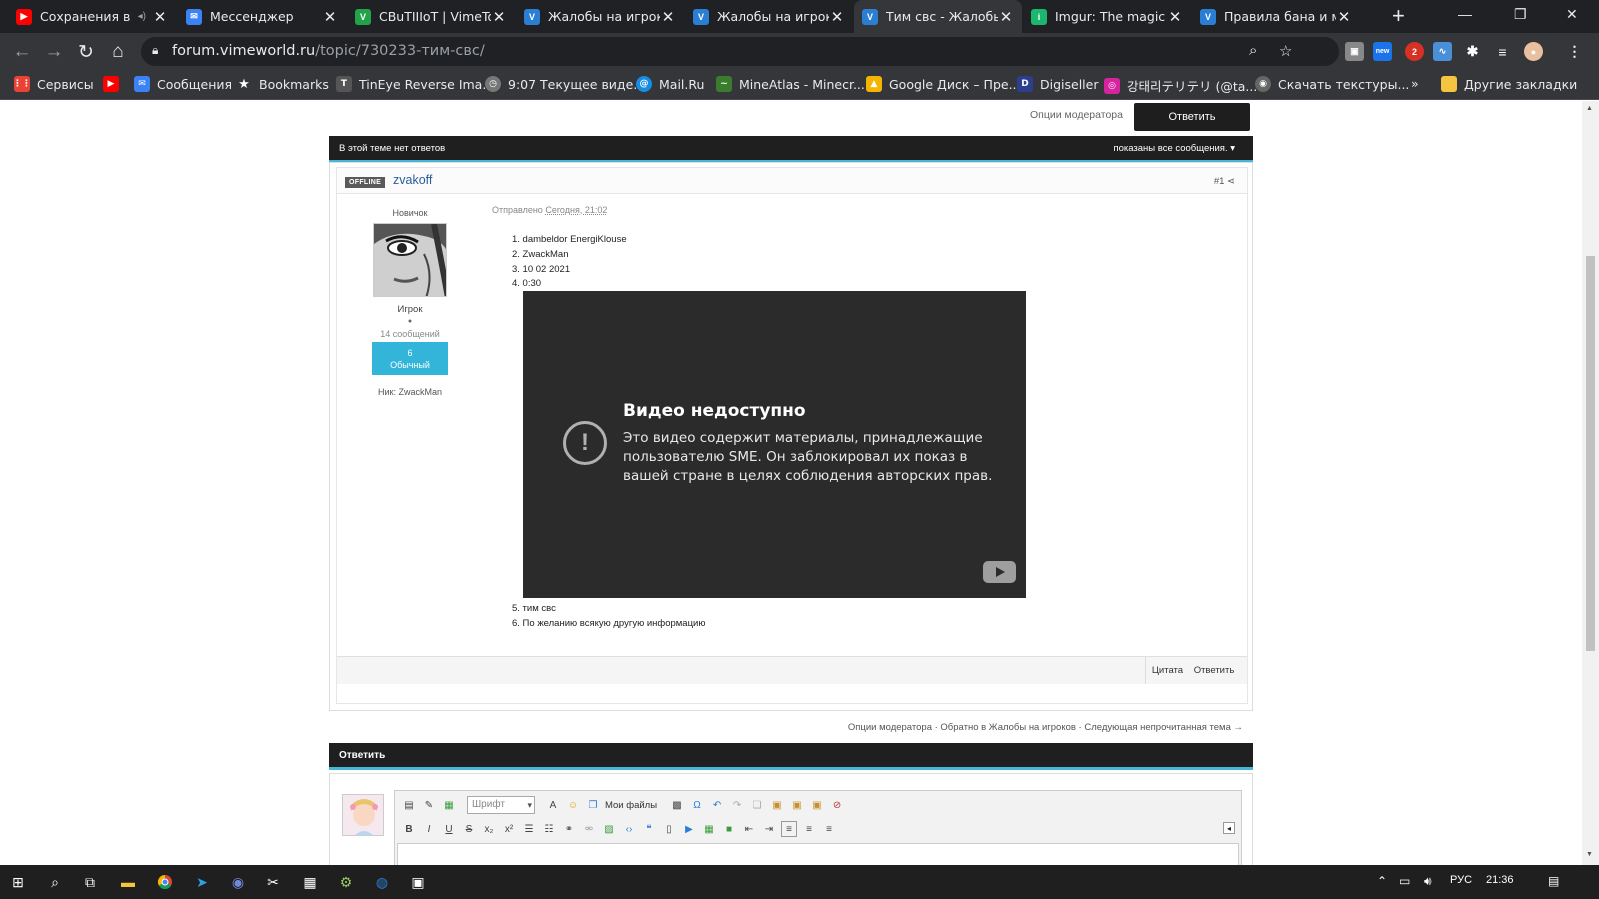 The height and width of the screenshot is (899, 1599). What do you see at coordinates (717, 805) in the screenshot?
I see `undo-icon: ↶` at bounding box center [717, 805].